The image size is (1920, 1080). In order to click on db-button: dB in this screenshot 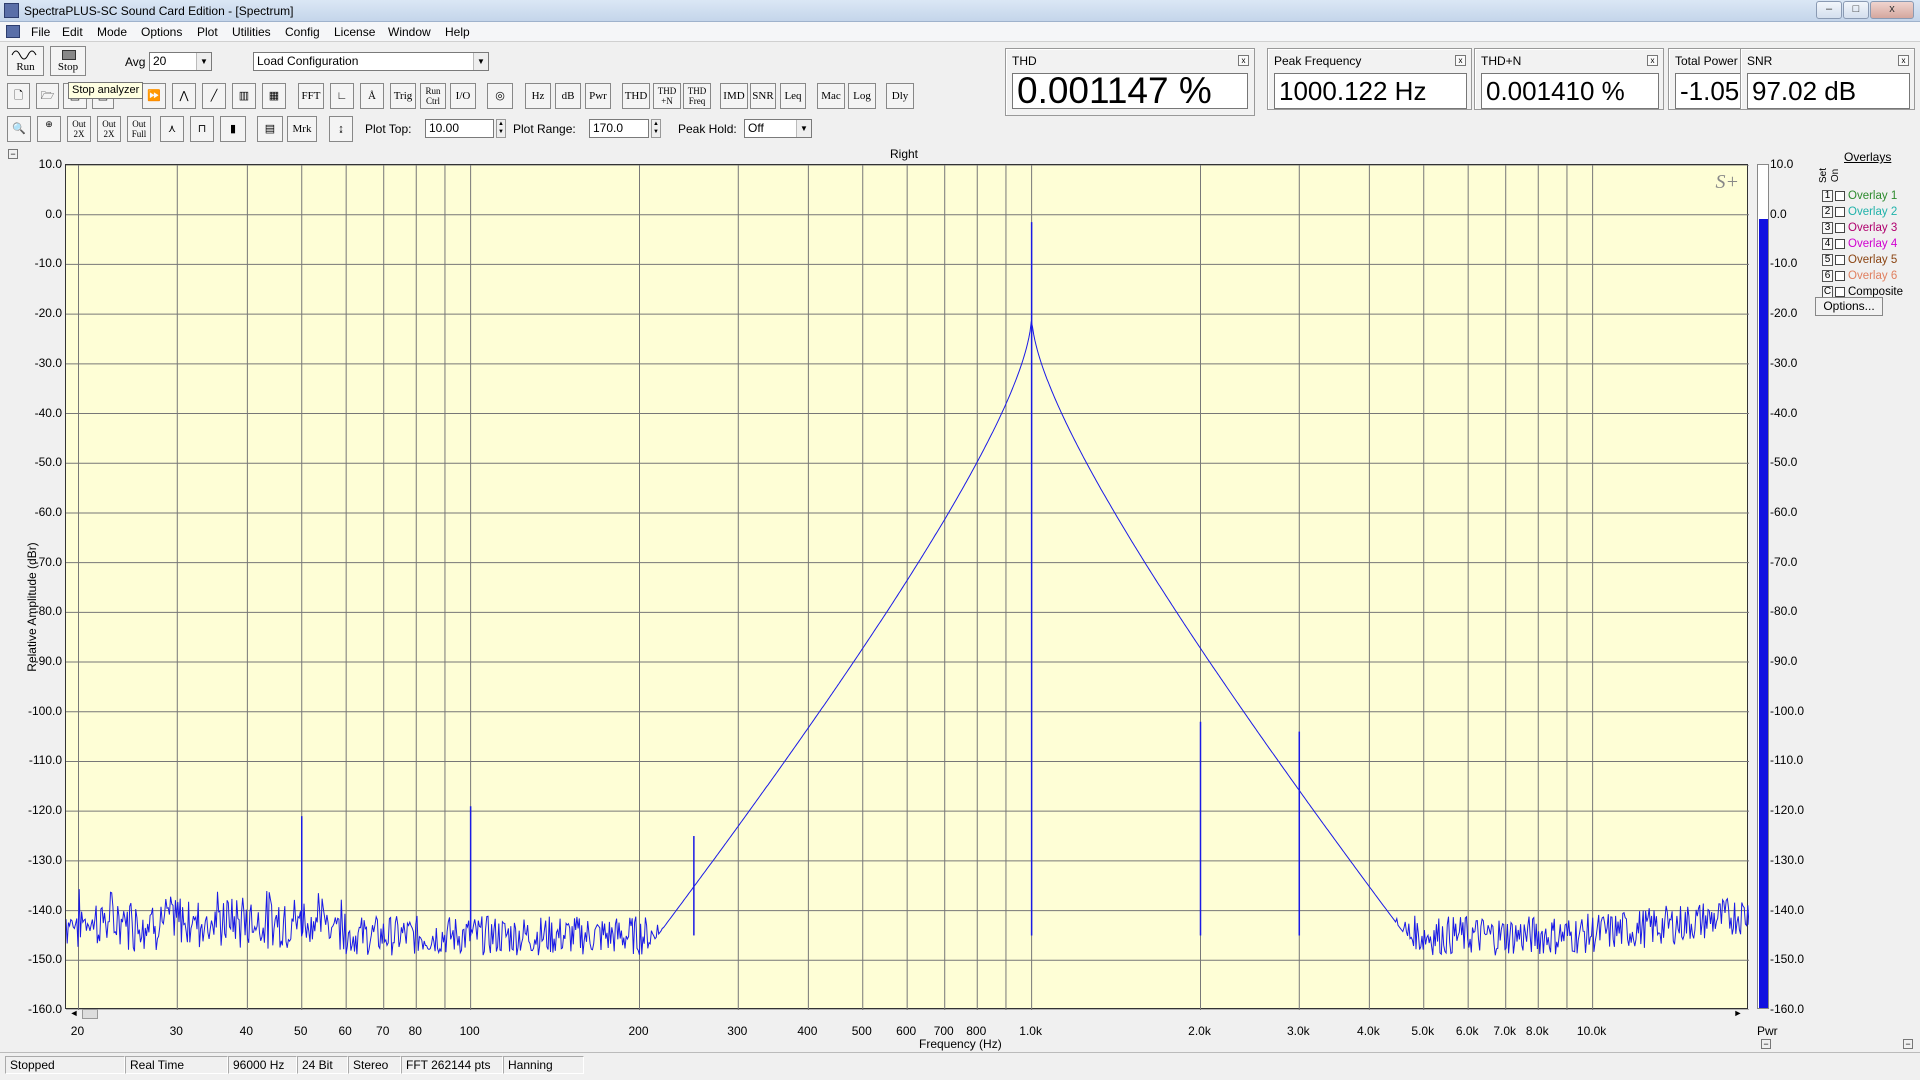, I will do `click(568, 96)`.